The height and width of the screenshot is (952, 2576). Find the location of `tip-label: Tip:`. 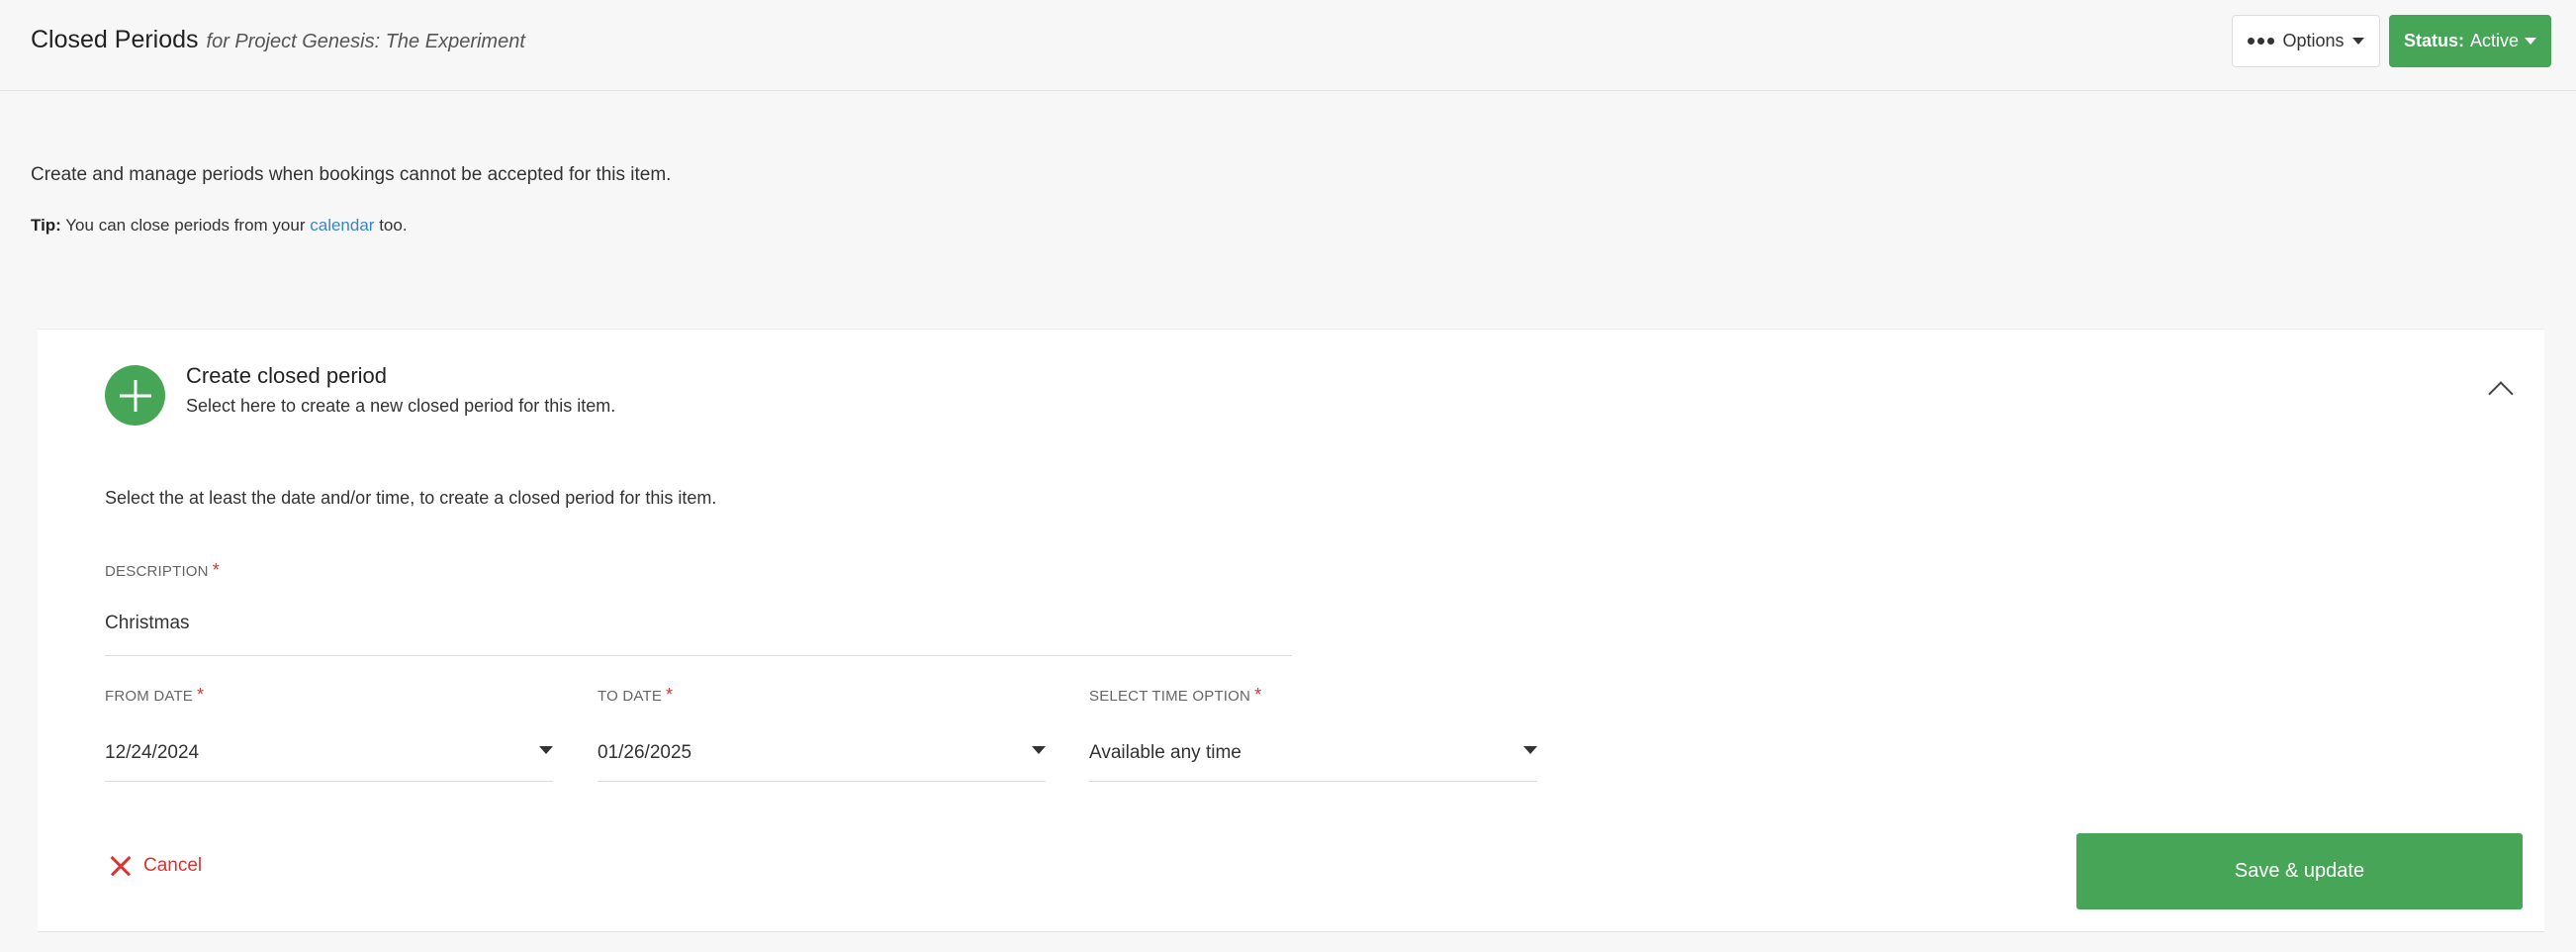

tip-label: Tip: is located at coordinates (46, 225).